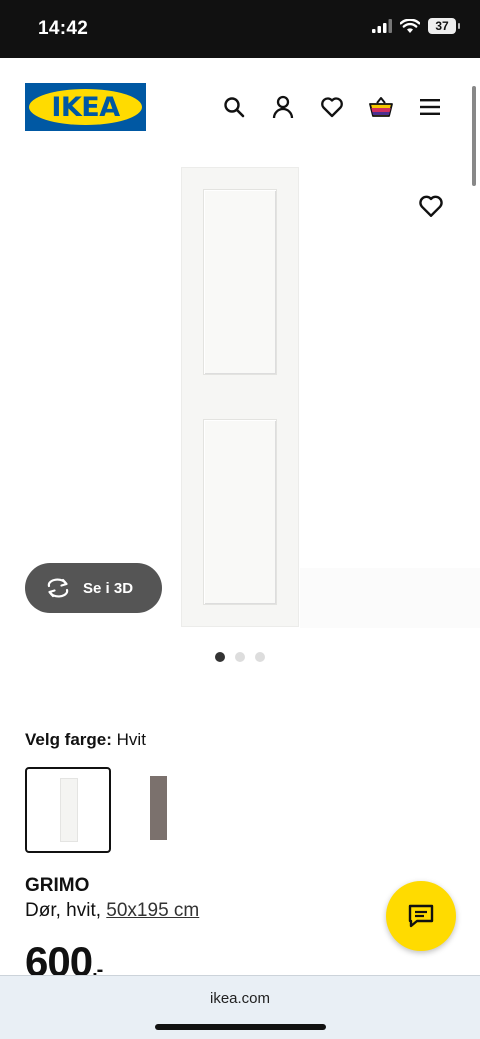 This screenshot has width=480, height=1039. Describe the element at coordinates (382, 26) in the screenshot. I see `cellular-signal-icon` at that location.